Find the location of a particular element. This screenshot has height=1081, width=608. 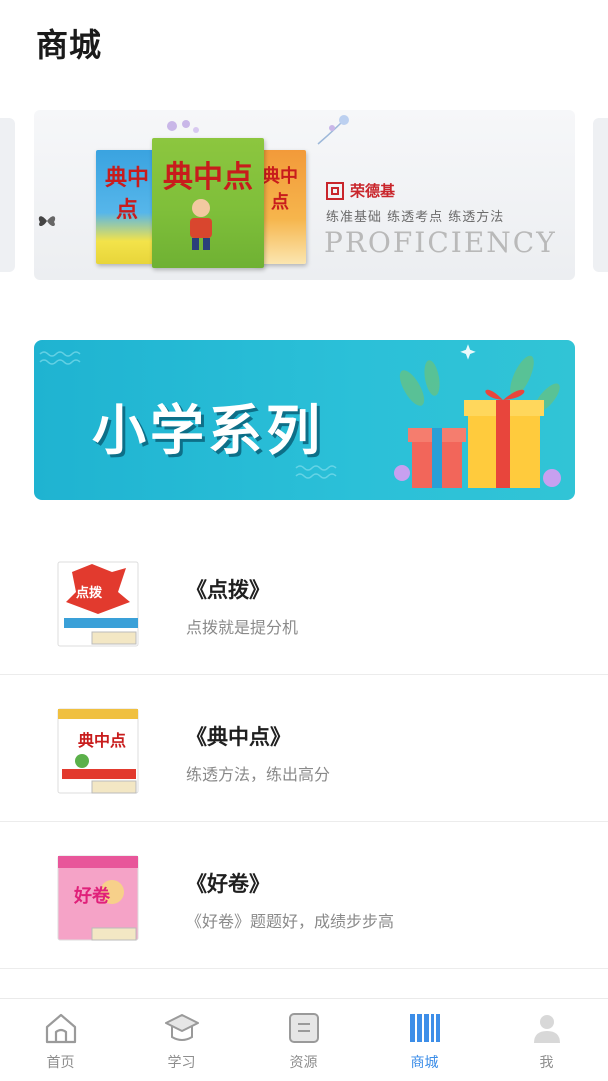

tab-label: 资源 is located at coordinates (303, 1063).